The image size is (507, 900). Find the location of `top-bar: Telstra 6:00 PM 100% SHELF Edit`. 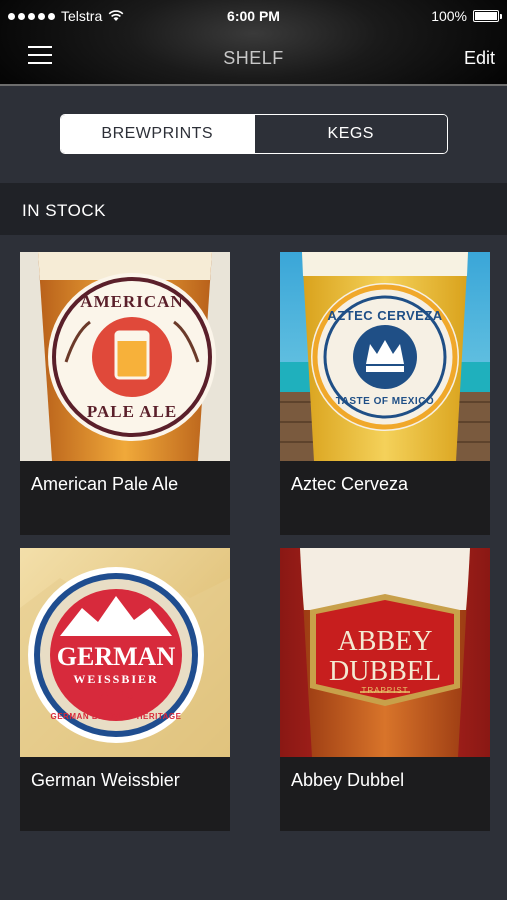

top-bar: Telstra 6:00 PM 100% SHELF Edit is located at coordinates (253, 43).